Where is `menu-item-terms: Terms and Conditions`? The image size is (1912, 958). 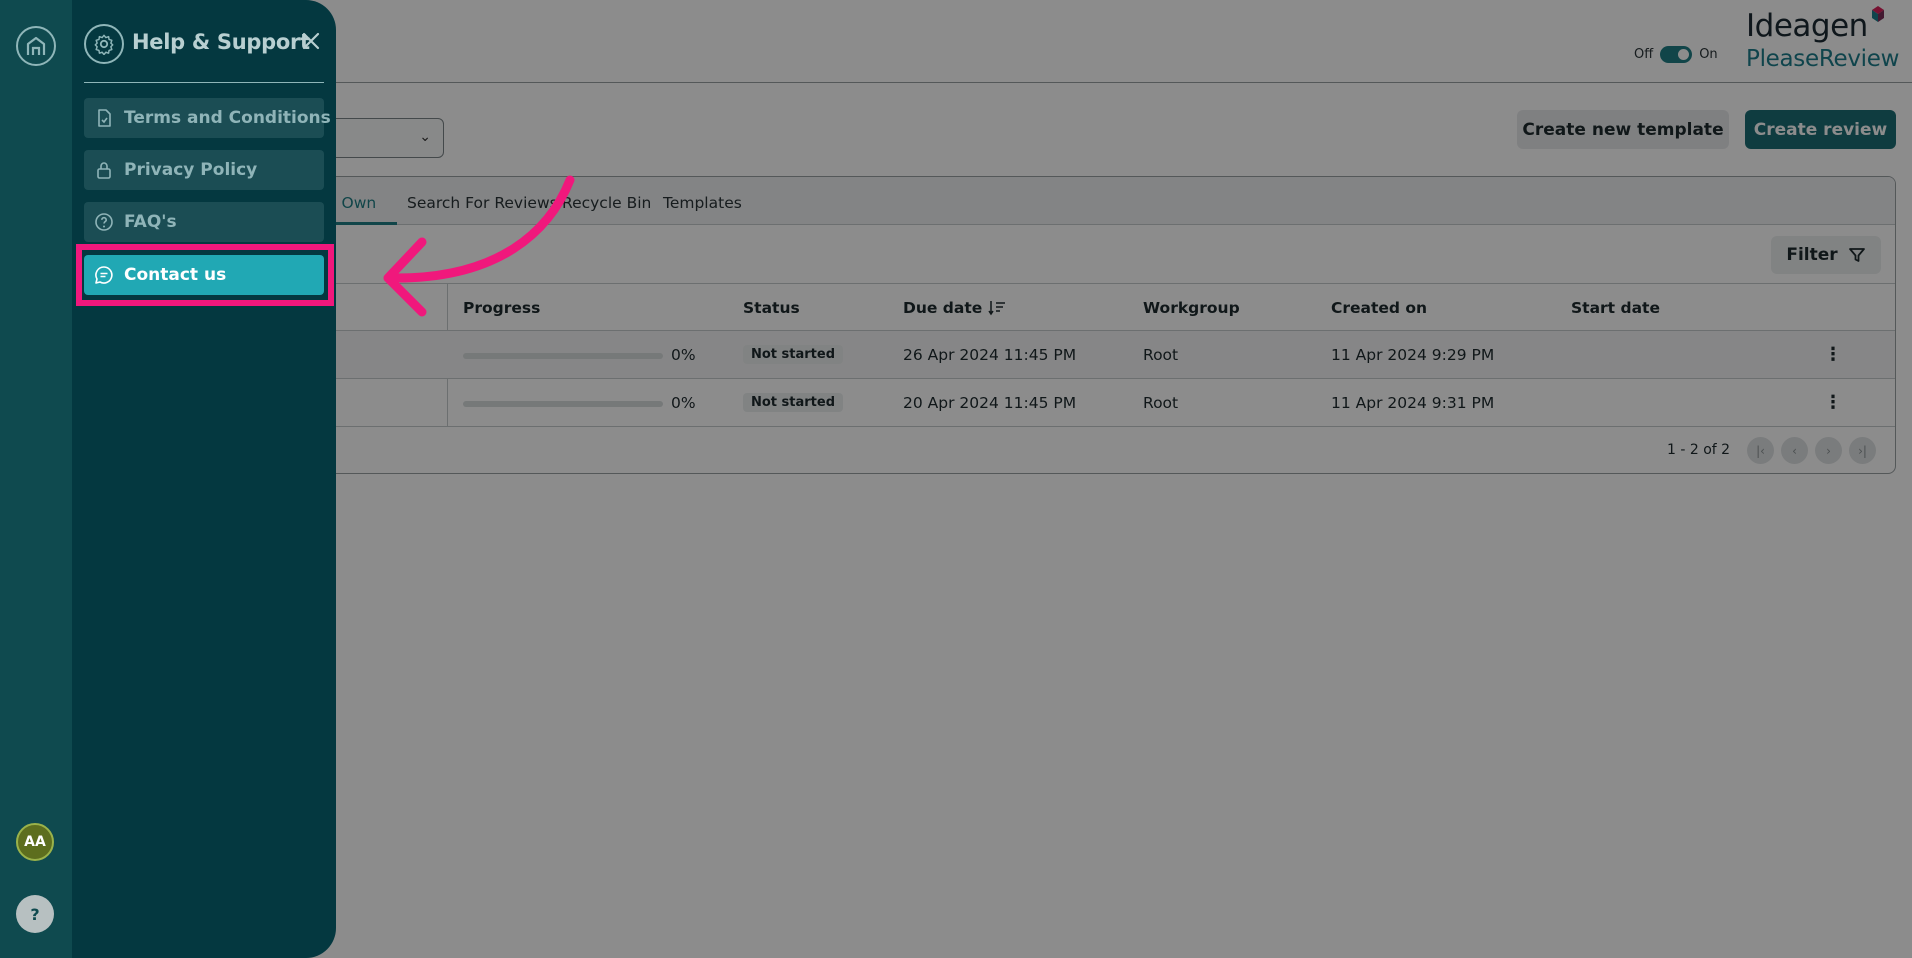 menu-item-terms: Terms and Conditions is located at coordinates (207, 118).